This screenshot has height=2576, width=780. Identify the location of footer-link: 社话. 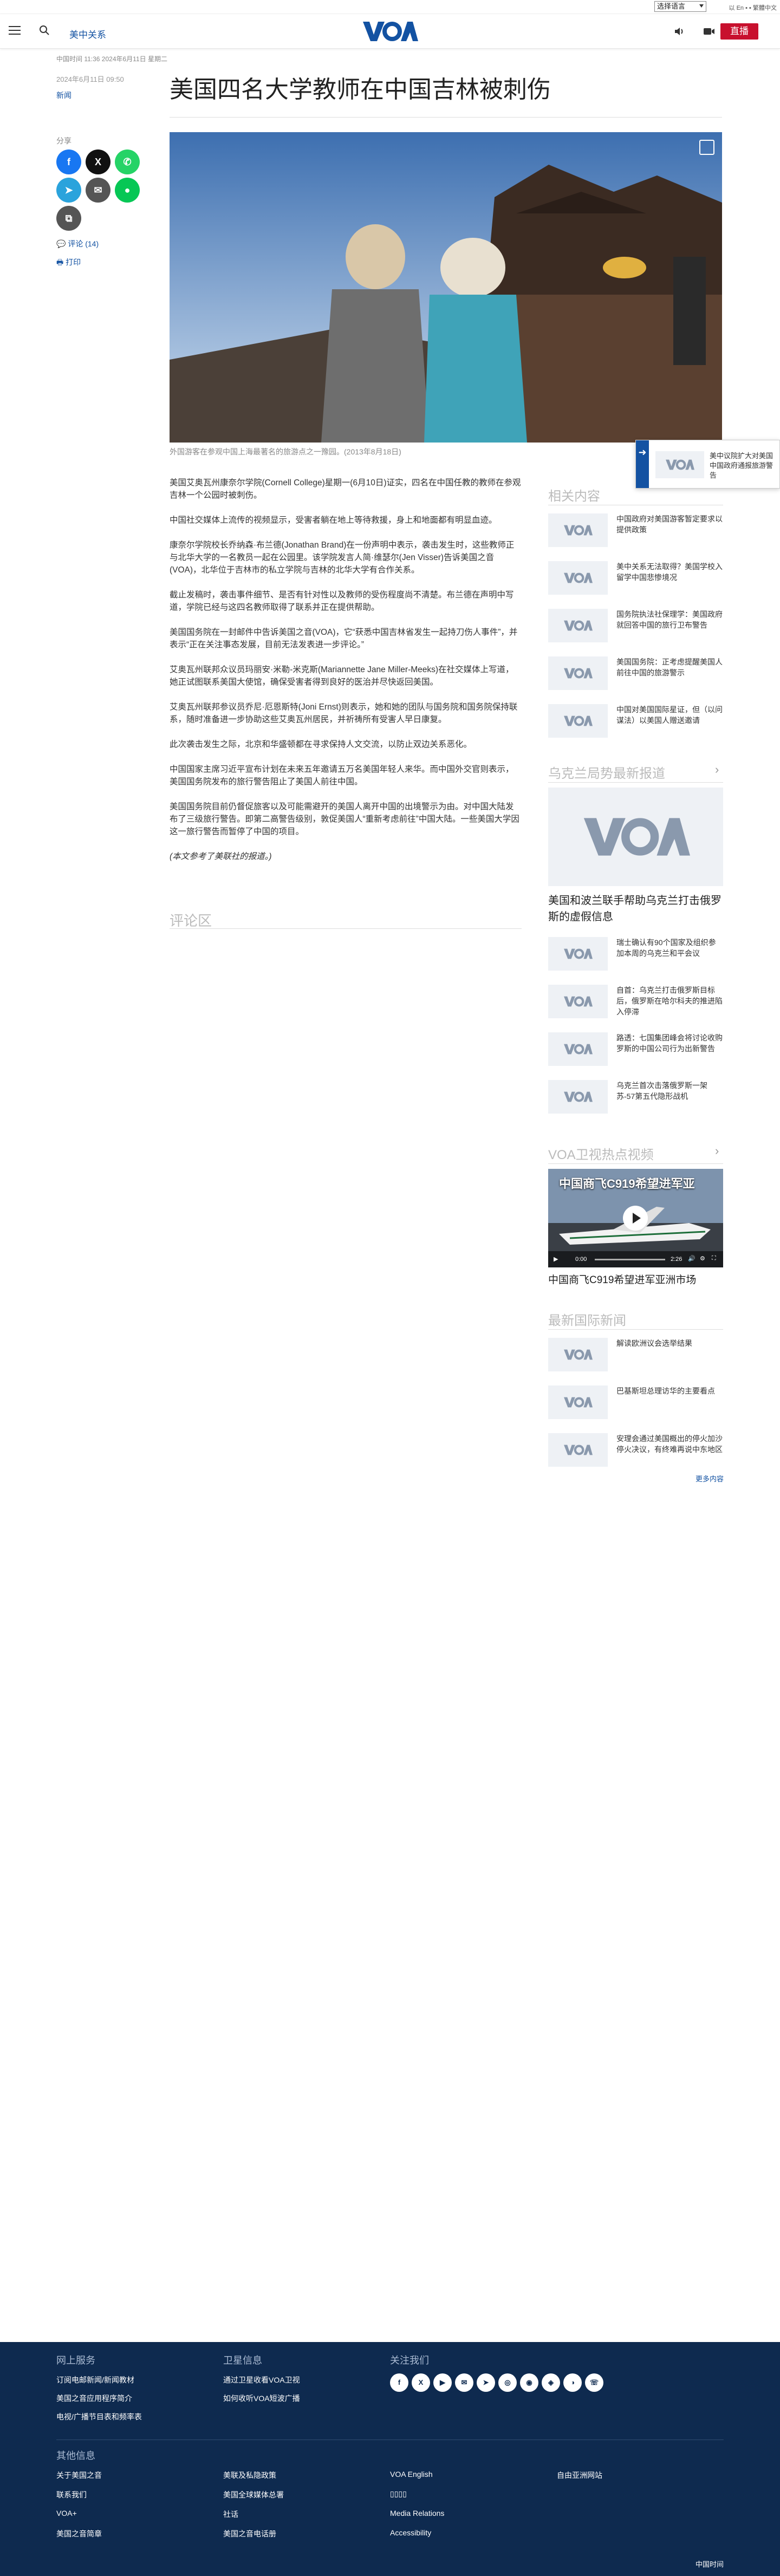
(230, 2514).